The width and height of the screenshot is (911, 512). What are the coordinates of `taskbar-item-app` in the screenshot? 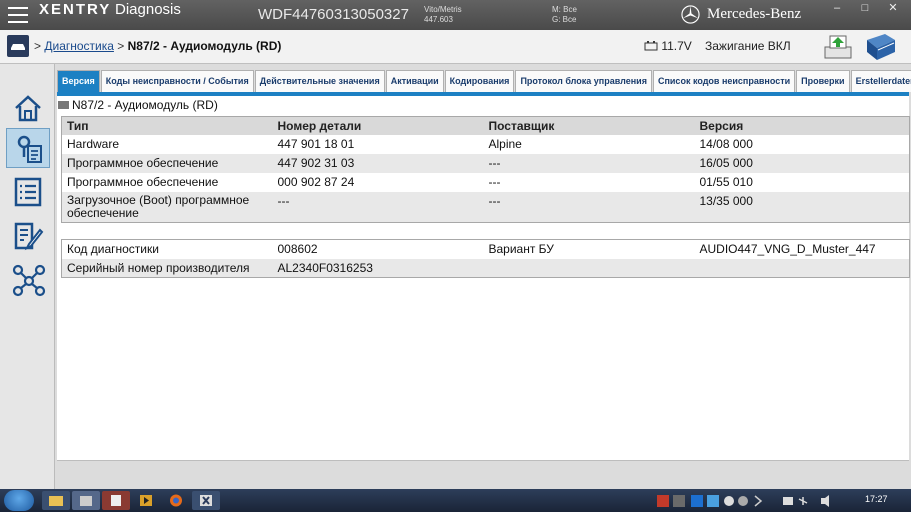 It's located at (116, 500).